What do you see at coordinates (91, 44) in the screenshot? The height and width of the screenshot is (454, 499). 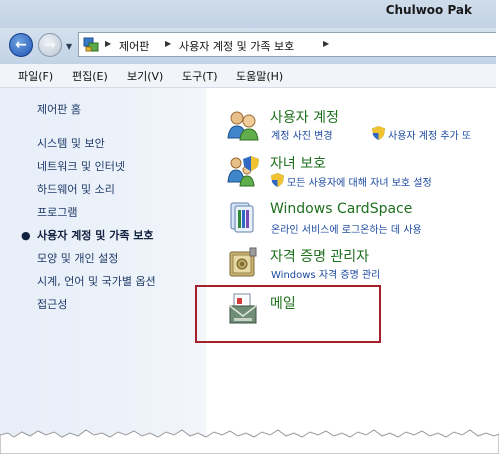 I see `control-panel-icon` at bounding box center [91, 44].